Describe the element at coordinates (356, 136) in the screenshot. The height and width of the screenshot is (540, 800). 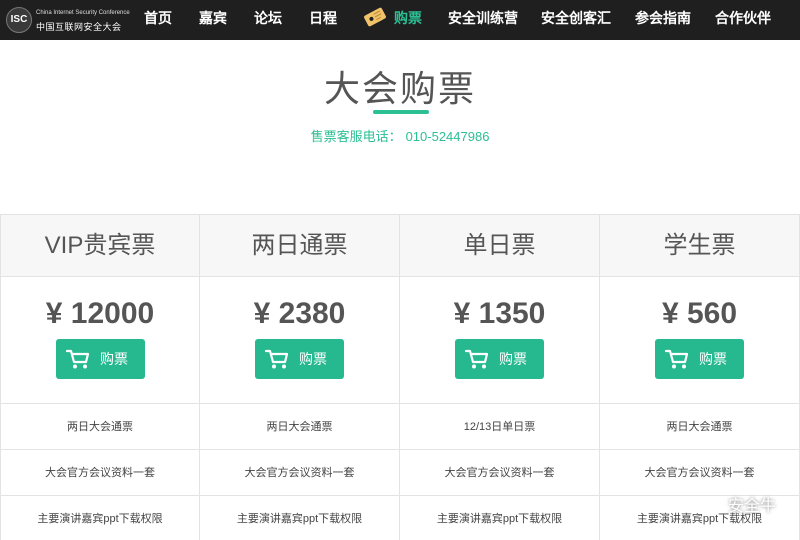
I see `hotline-label: 售票客服电话：` at that location.